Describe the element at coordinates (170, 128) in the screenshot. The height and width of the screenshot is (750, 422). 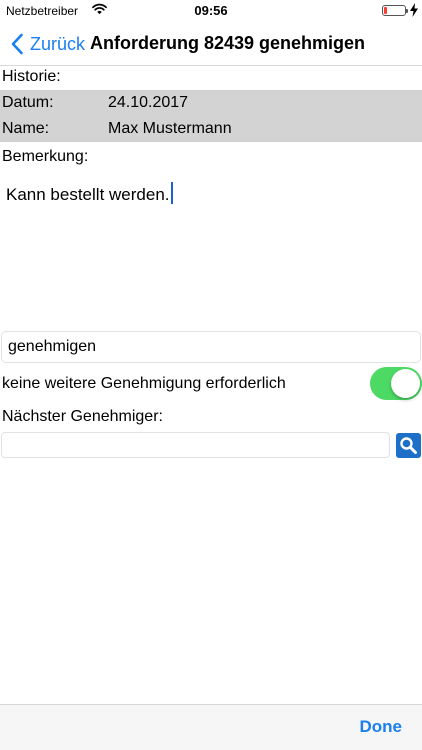
I see `name-value: Max Mustermann` at that location.